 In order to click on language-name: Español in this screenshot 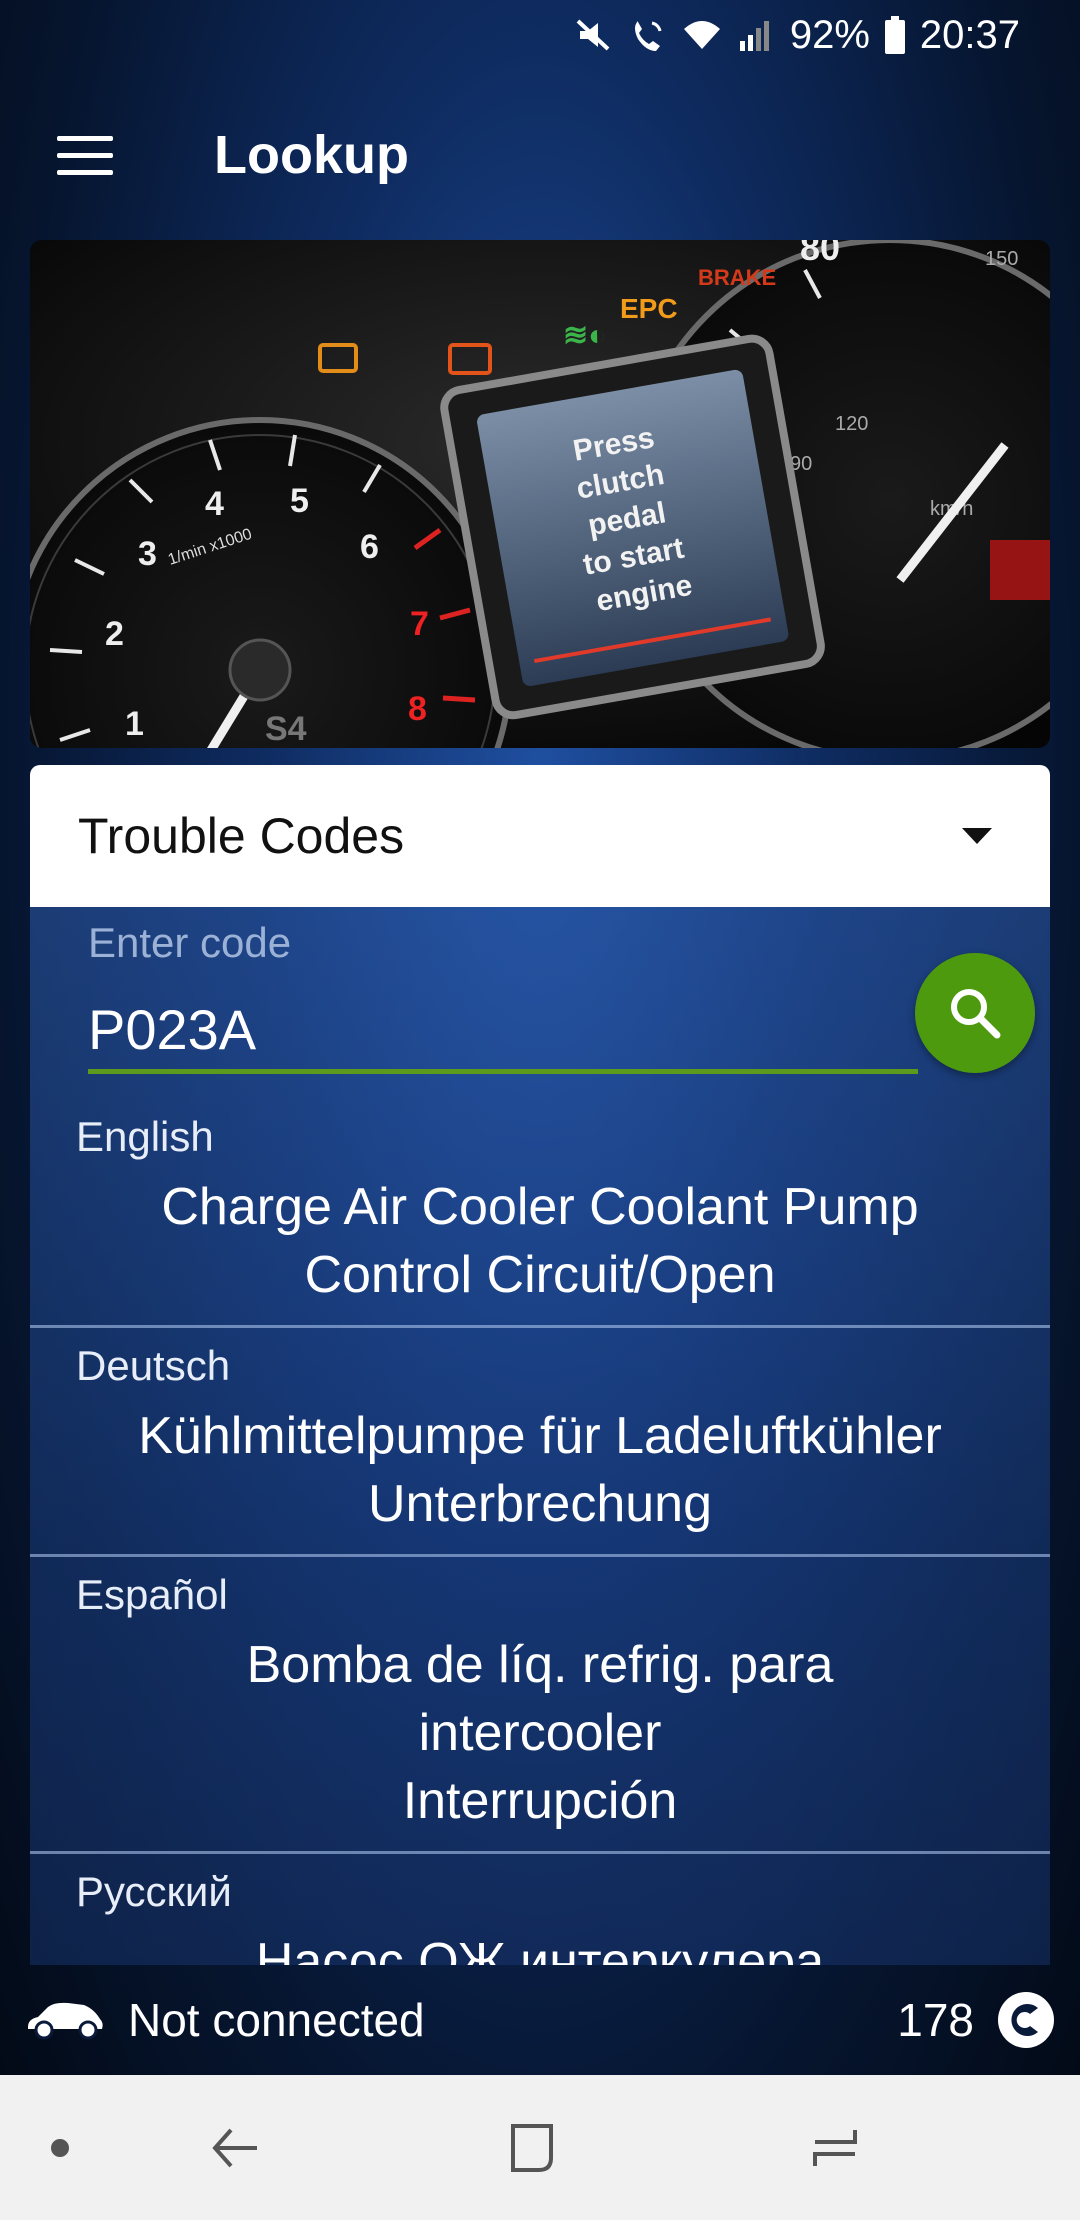, I will do `click(152, 1594)`.